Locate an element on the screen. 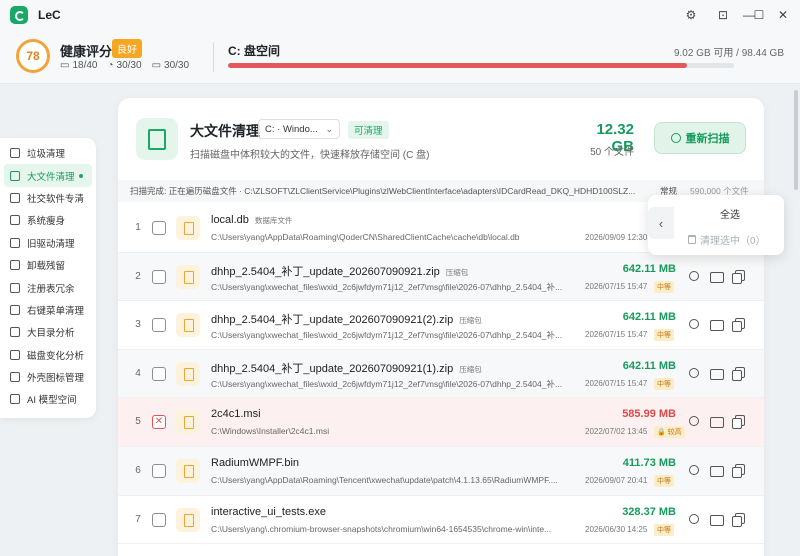  pin-icon: ⊡ is located at coordinates (723, 15).